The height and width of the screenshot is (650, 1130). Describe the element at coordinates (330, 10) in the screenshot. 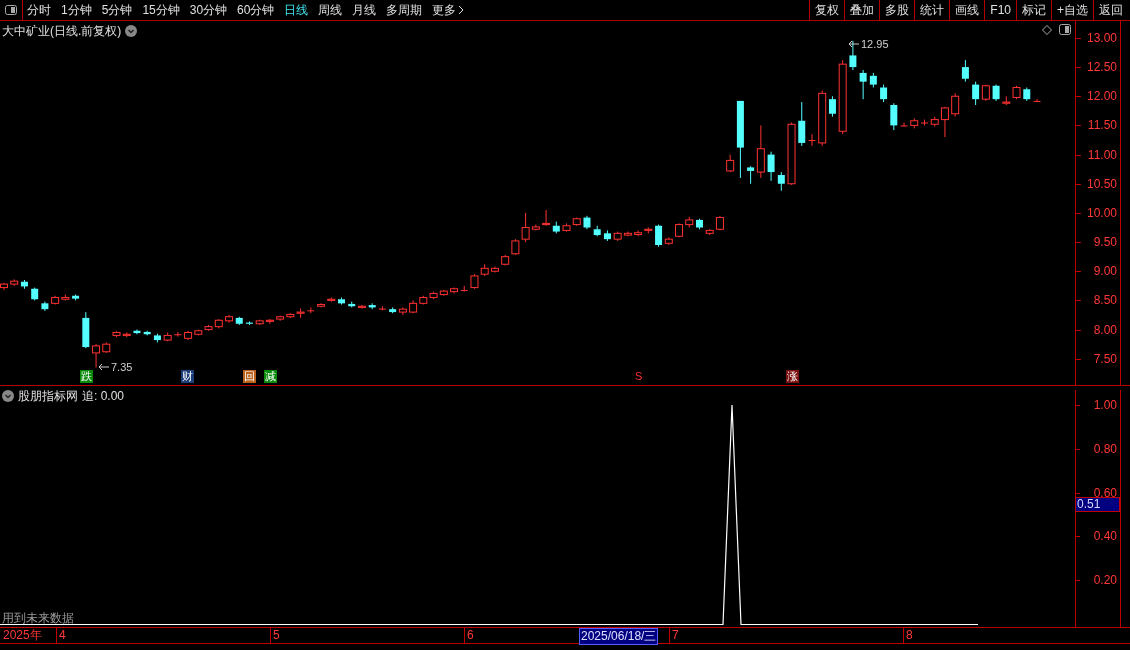

I see `period-tab: 周线` at that location.